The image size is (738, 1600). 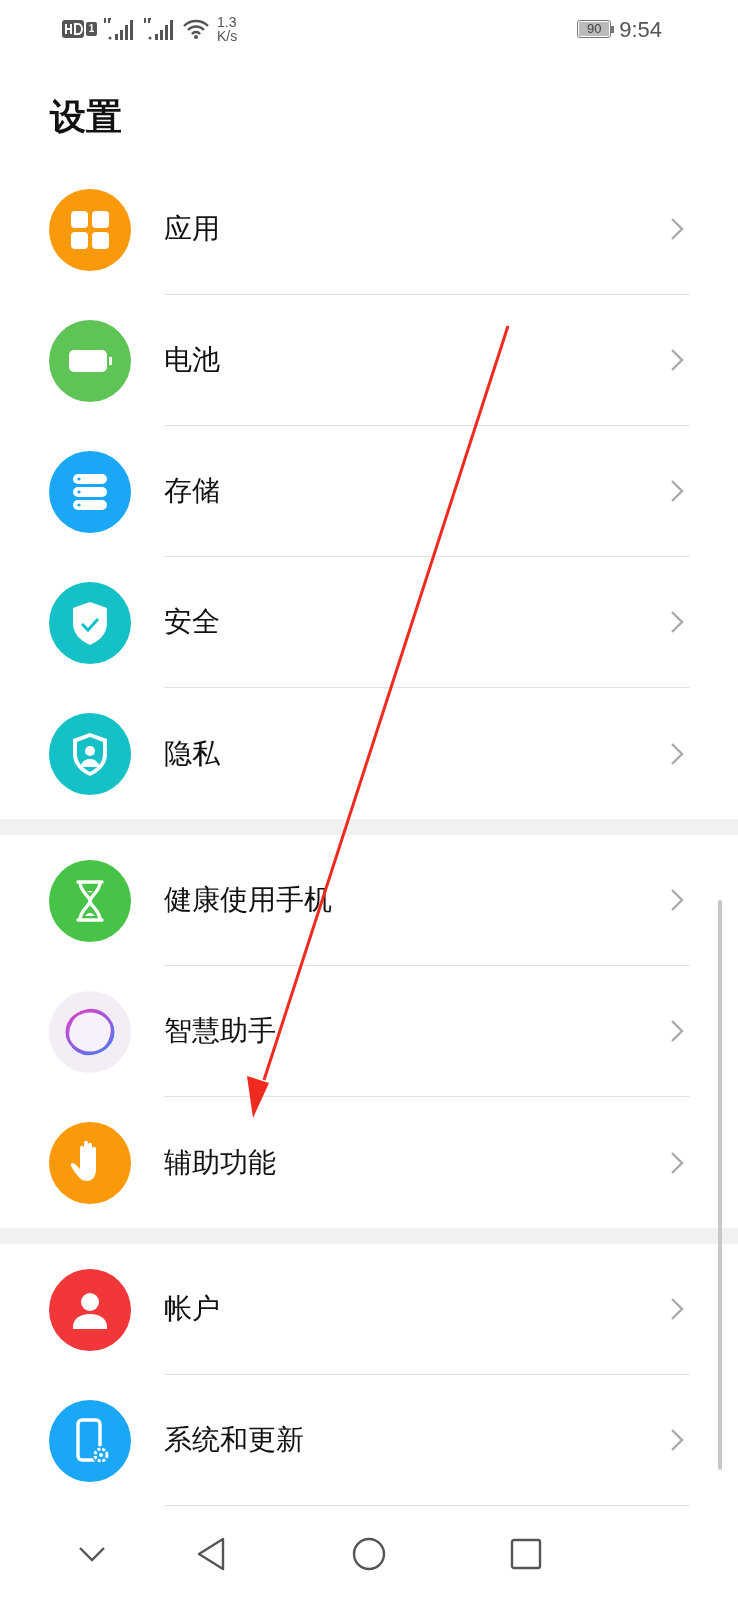 I want to click on settings-row: 隐私, so click(x=369, y=753).